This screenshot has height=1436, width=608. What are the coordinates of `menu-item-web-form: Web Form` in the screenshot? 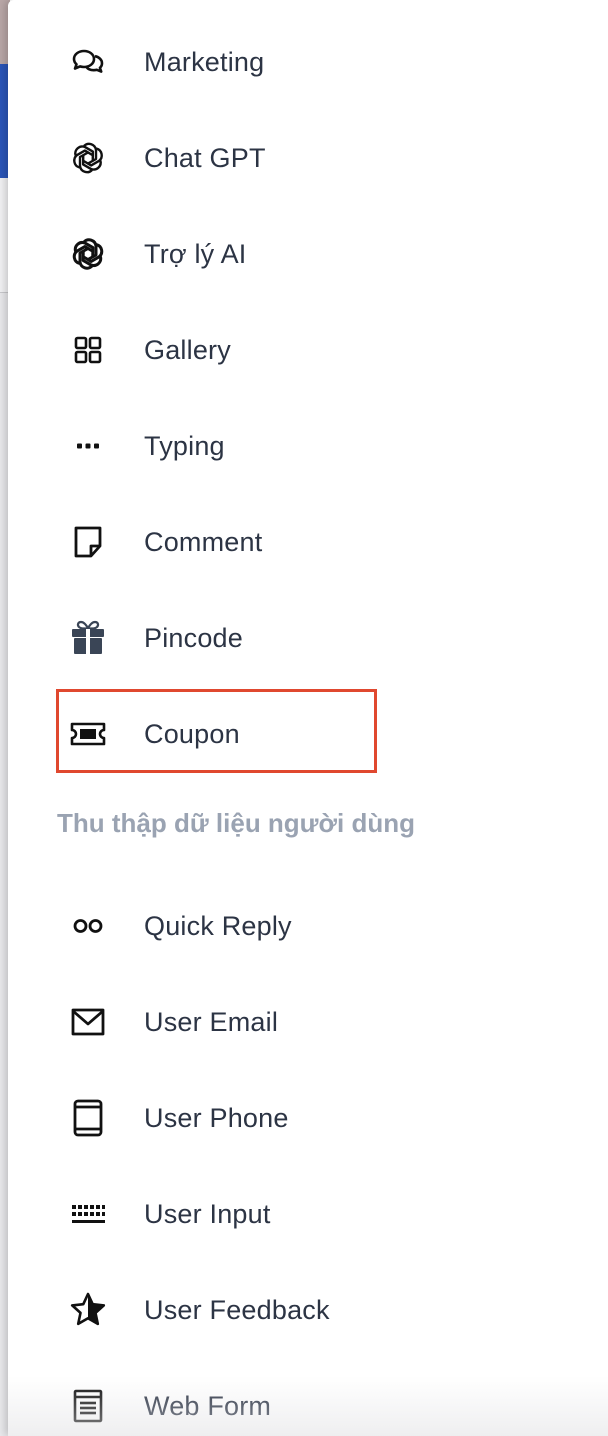 It's located at (248, 1406).